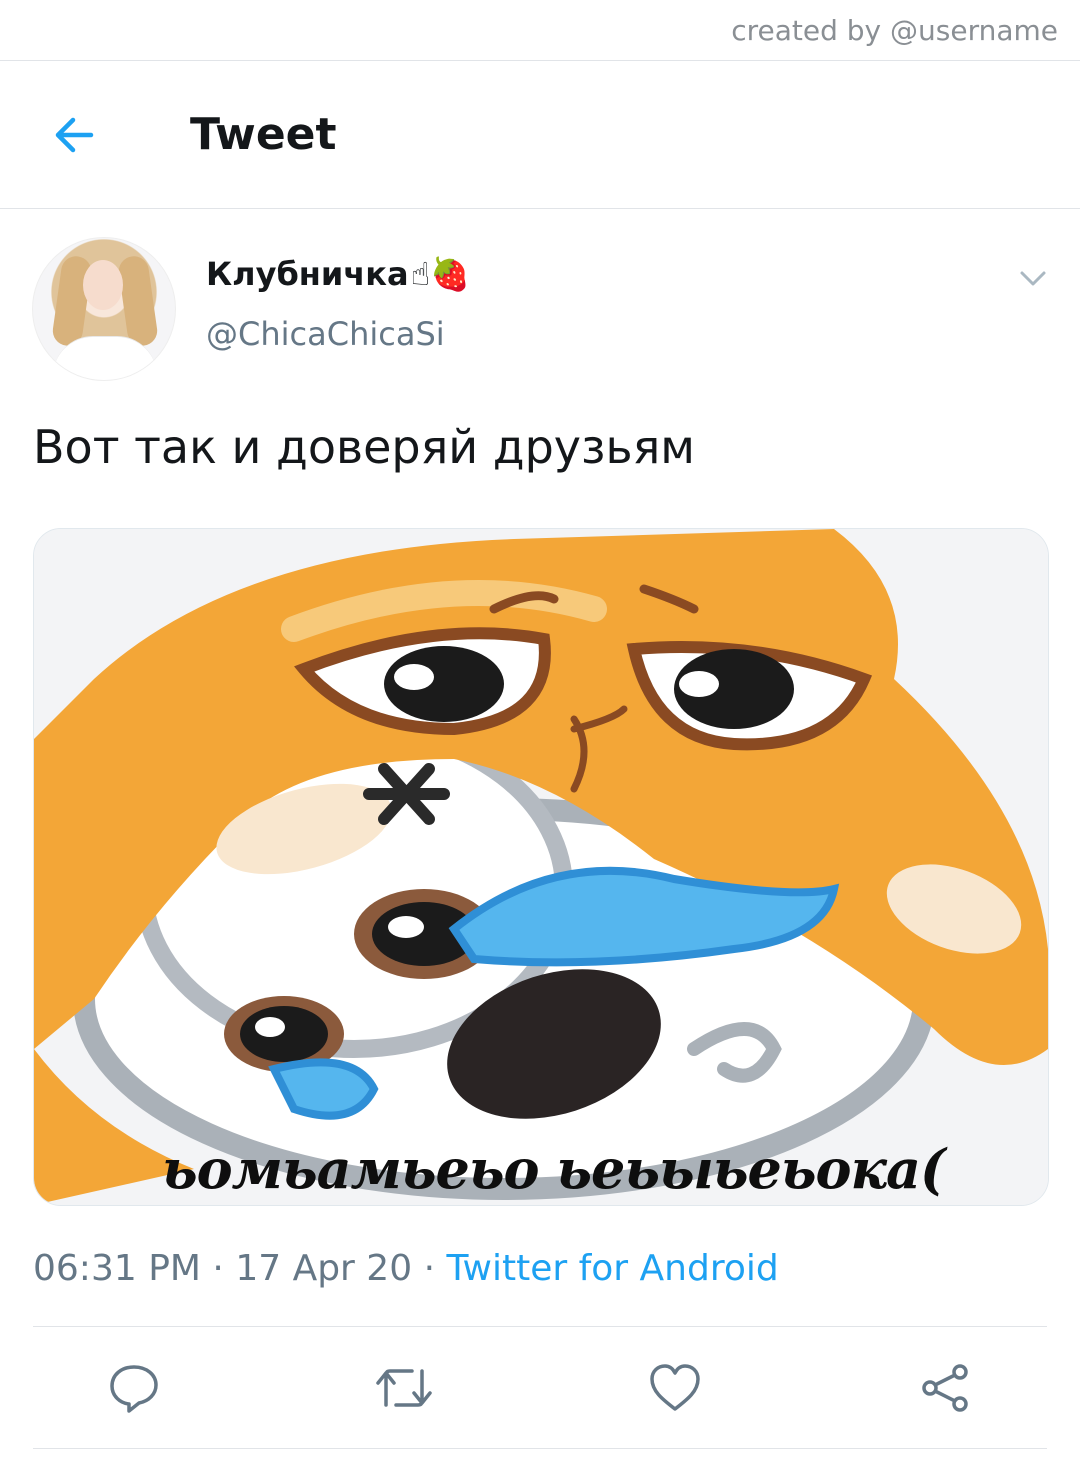  What do you see at coordinates (612, 1268) in the screenshot?
I see `tweet-source-link: Twitter for Android` at bounding box center [612, 1268].